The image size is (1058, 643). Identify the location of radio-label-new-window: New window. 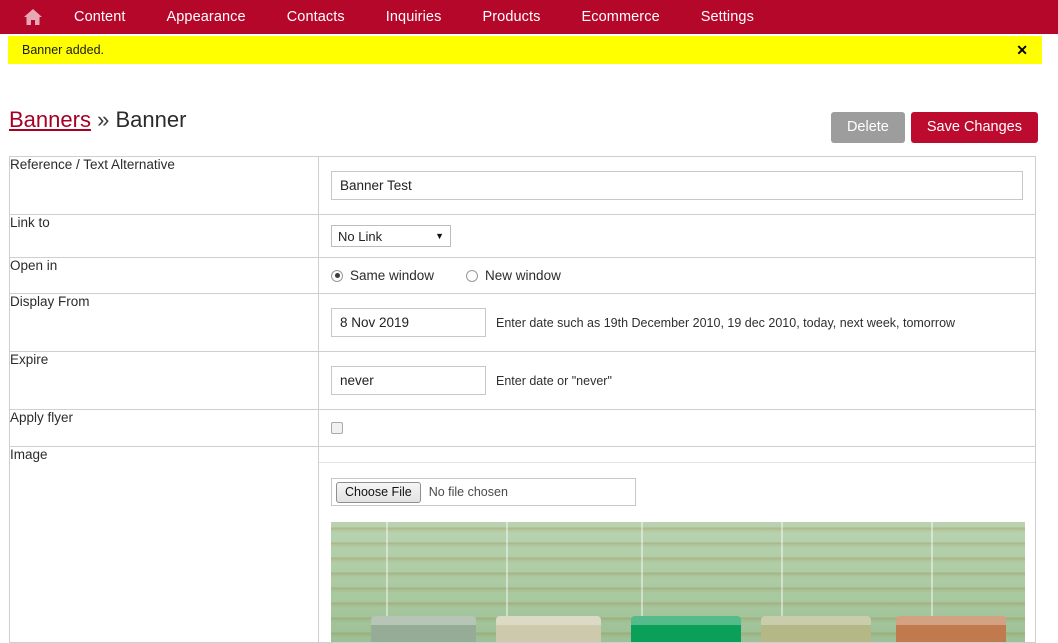
(523, 275).